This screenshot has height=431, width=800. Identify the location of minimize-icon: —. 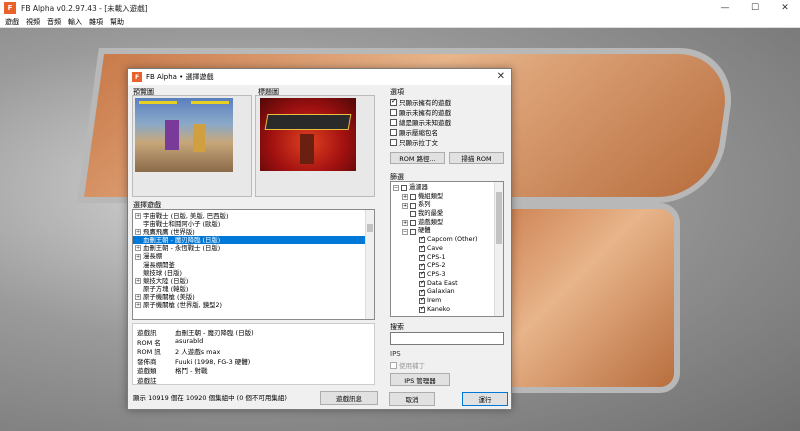
(725, 8).